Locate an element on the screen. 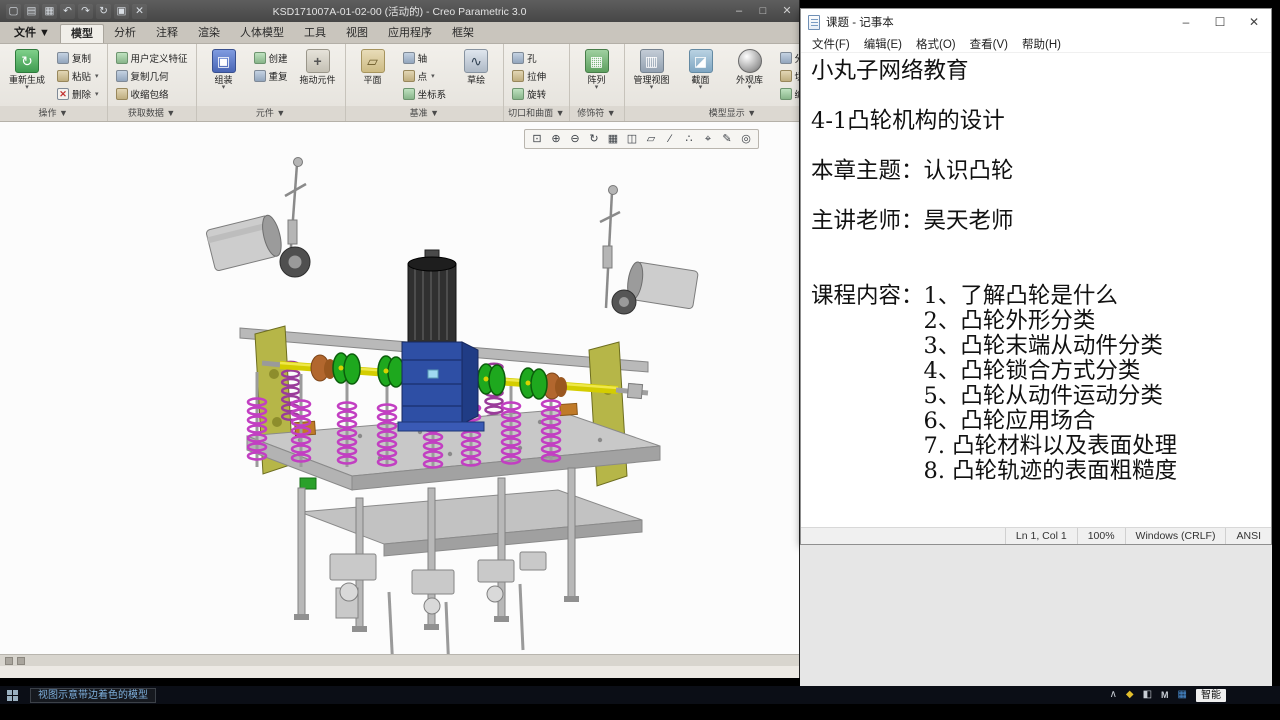  volume-tray-icon: ◧ is located at coordinates (1147, 695).